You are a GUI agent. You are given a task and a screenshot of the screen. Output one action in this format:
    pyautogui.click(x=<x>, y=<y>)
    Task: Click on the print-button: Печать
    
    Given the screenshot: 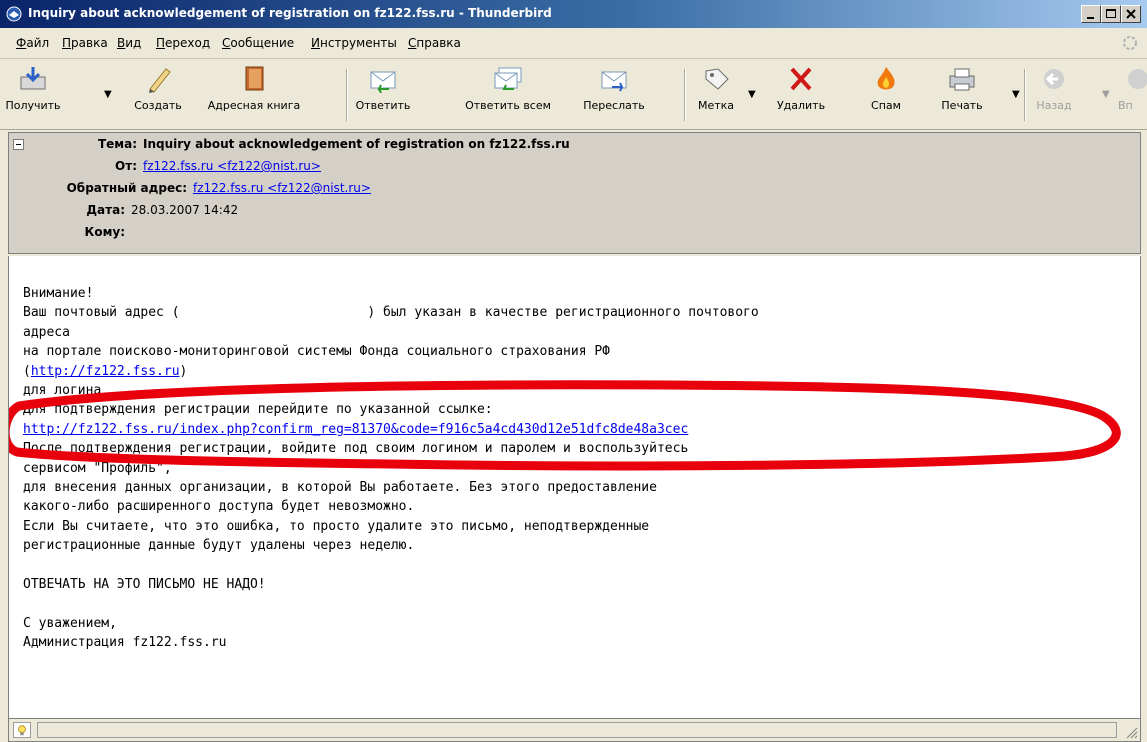 What is the action you would take?
    pyautogui.click(x=962, y=94)
    